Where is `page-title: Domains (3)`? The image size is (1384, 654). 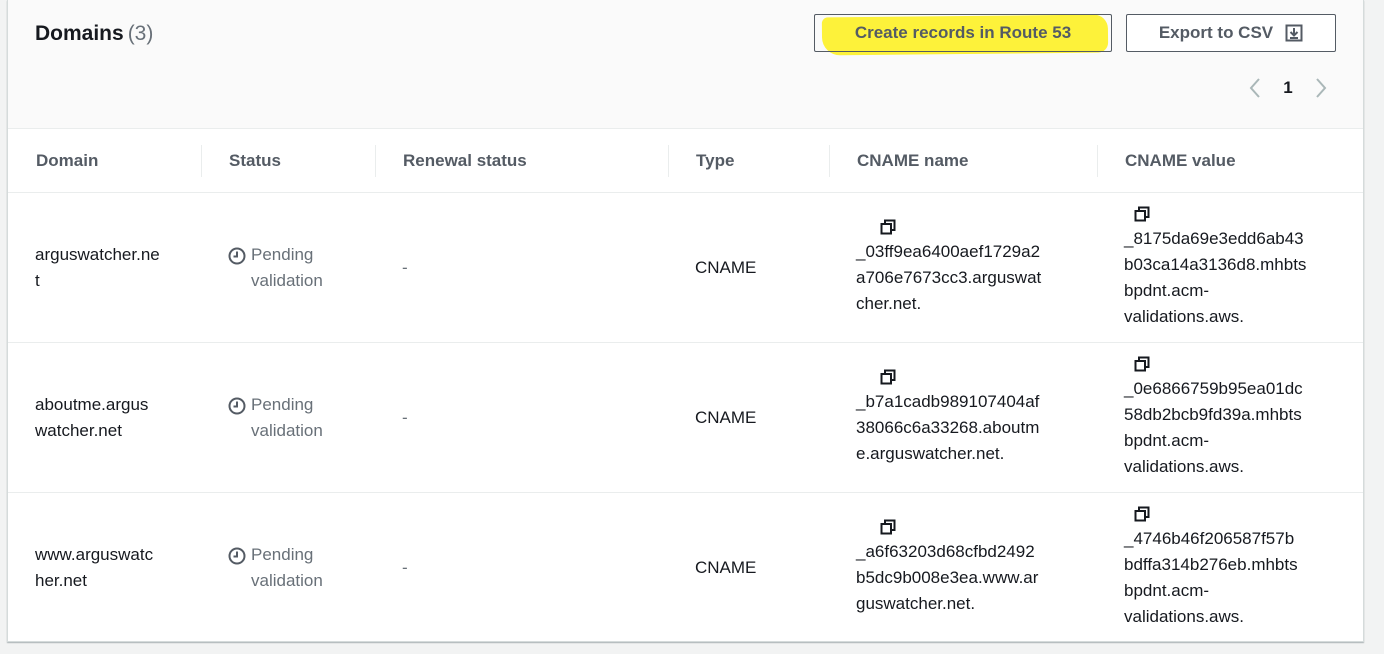
page-title: Domains (3) is located at coordinates (94, 34).